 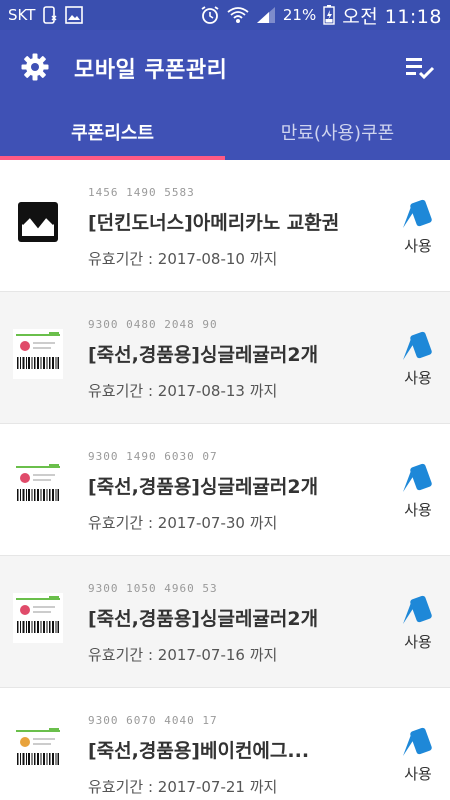 I want to click on phone-icon, so click(x=50, y=15).